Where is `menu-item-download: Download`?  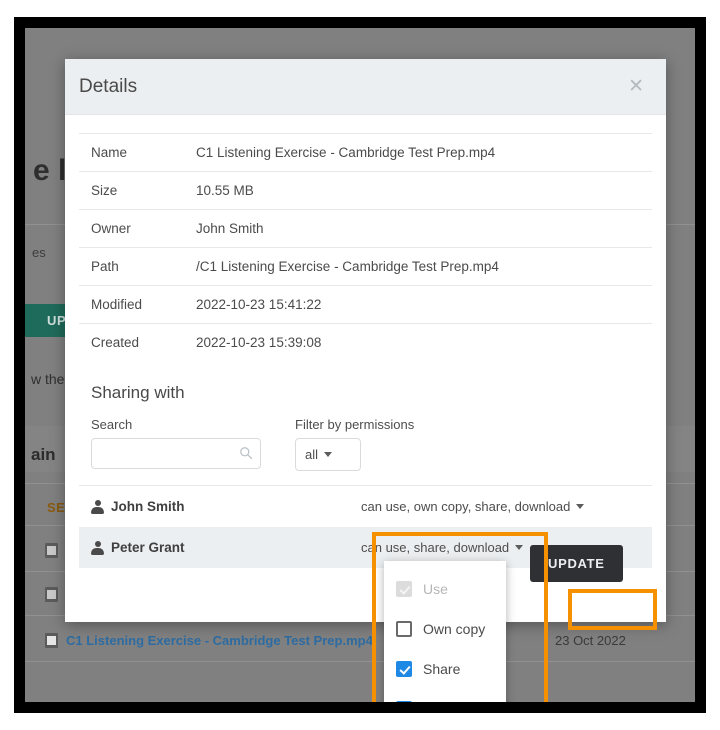 menu-item-download: Download is located at coordinates (445, 701).